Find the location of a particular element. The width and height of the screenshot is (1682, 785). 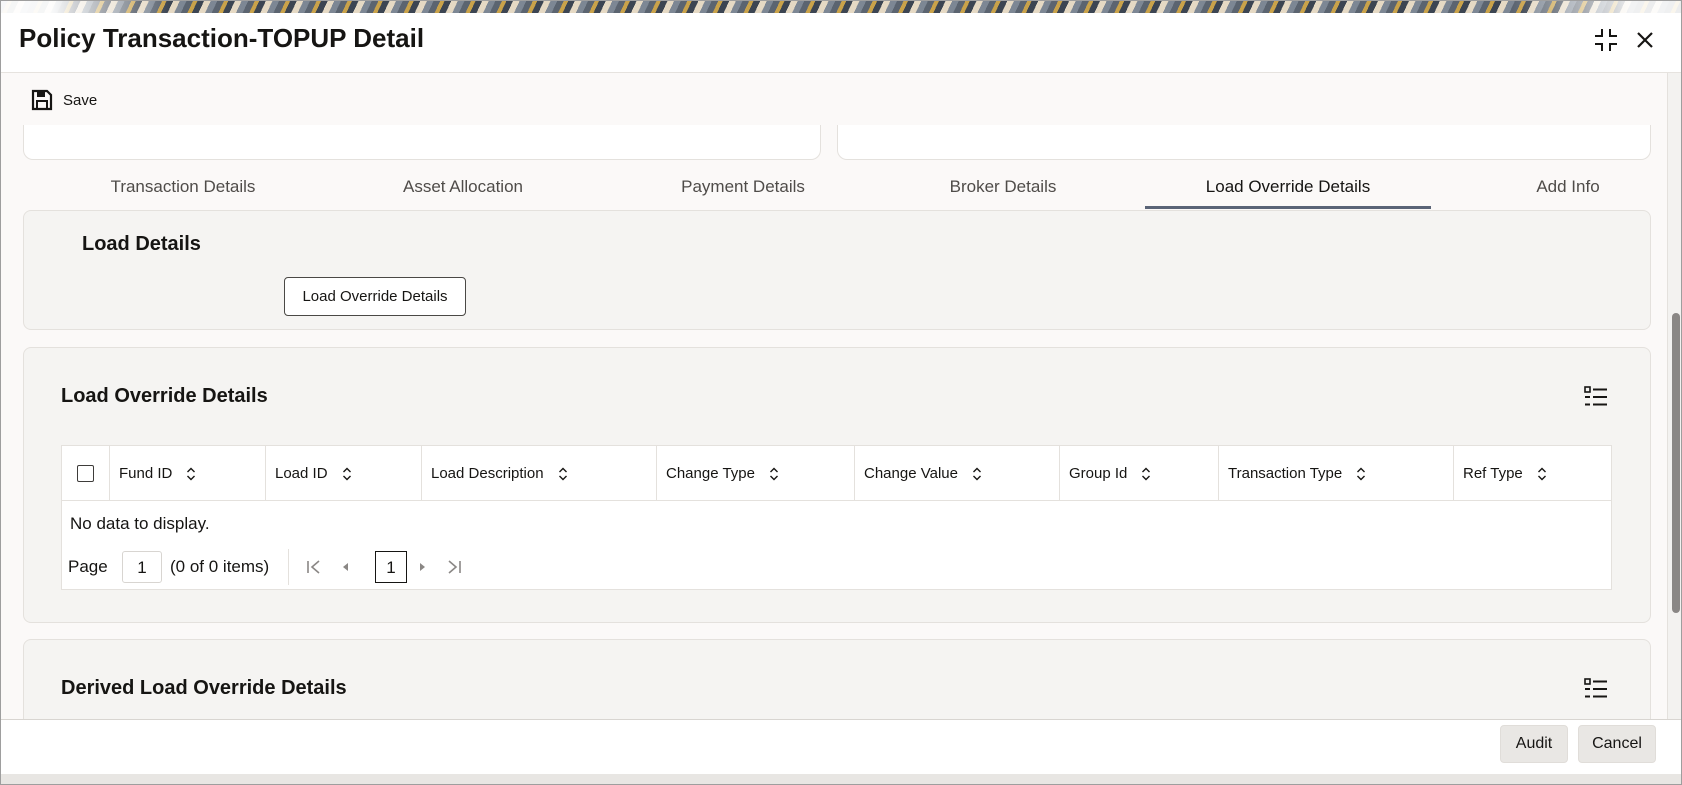

derived-load-override-title: Derived Load Override Details is located at coordinates (204, 688).